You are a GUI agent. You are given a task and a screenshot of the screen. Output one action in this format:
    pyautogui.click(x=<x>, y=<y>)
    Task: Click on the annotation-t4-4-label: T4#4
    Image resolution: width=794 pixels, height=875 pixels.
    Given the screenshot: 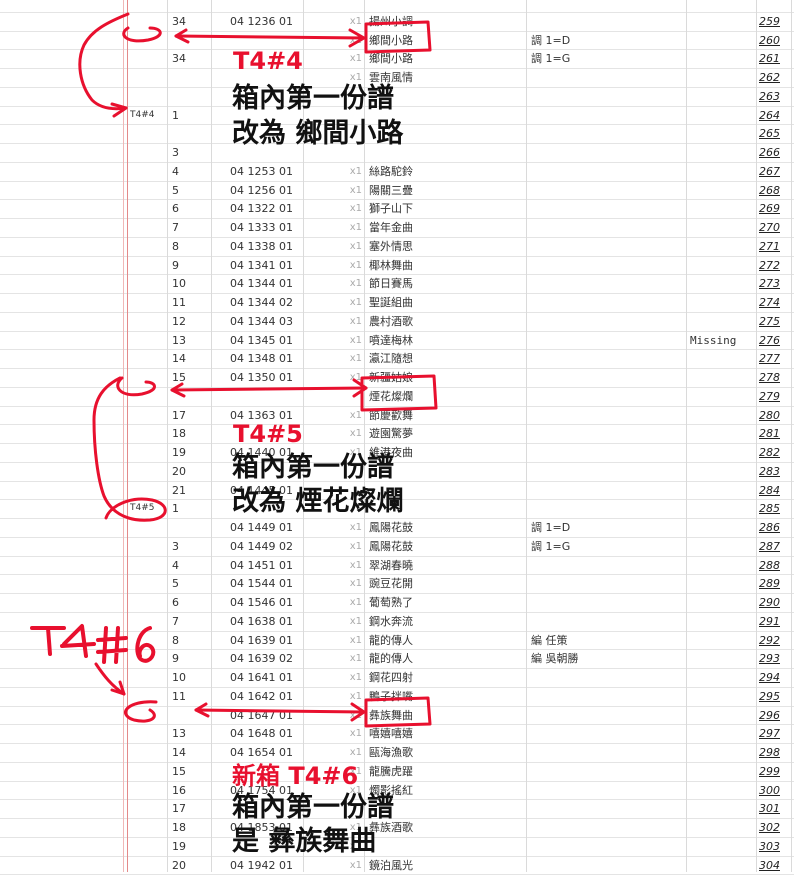 What is the action you would take?
    pyautogui.click(x=268, y=61)
    